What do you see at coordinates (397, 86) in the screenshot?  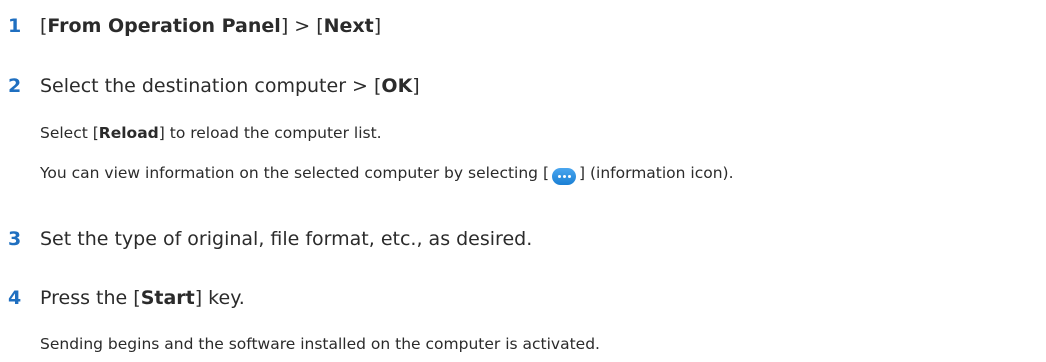 I see `button-name-ok: OK` at bounding box center [397, 86].